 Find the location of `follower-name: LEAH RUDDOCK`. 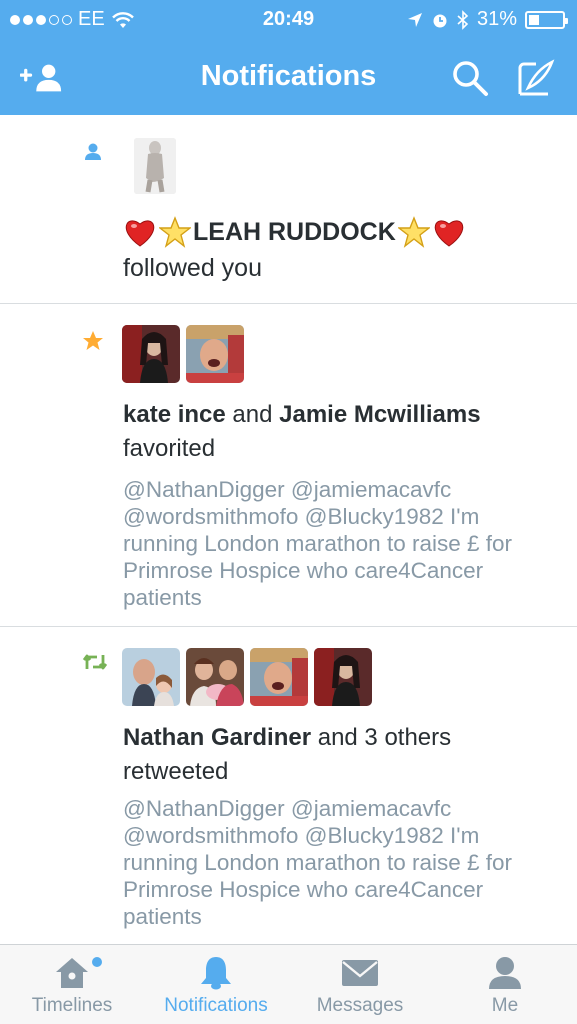

follower-name: LEAH RUDDOCK is located at coordinates (294, 232).